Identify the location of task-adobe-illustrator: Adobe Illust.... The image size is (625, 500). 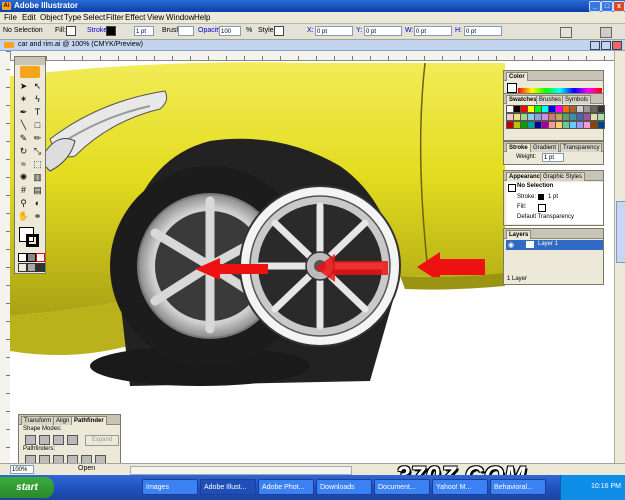
(228, 487).